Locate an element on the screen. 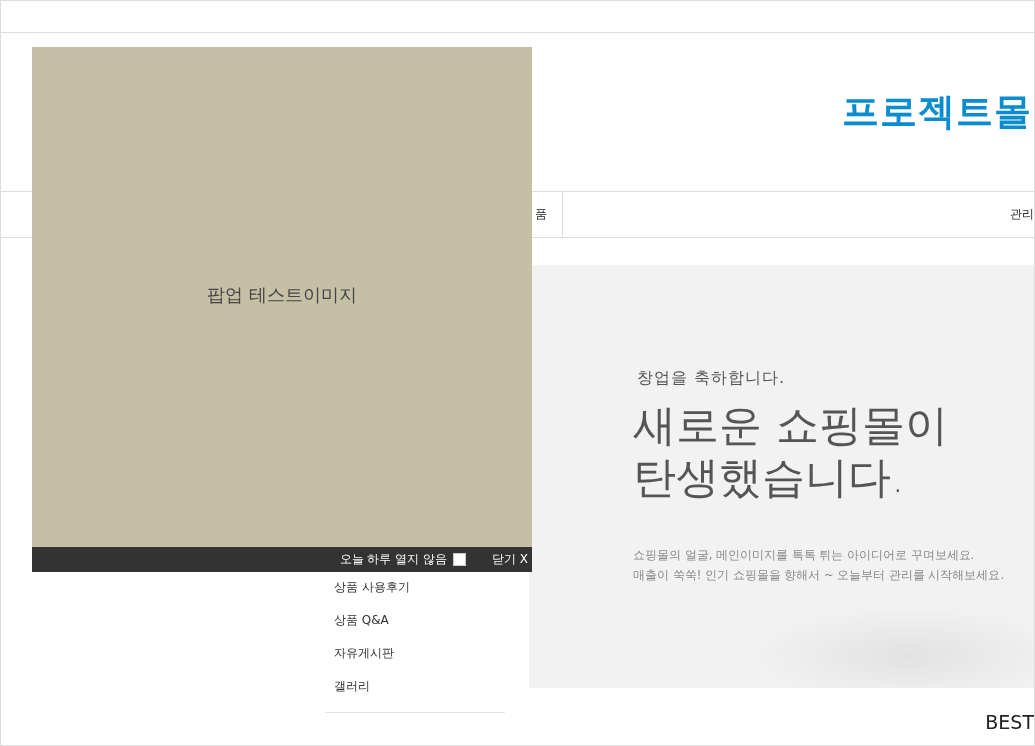 The image size is (1035, 746). banner-kicker: 창업을 축하합니다. is located at coordinates (712, 378).